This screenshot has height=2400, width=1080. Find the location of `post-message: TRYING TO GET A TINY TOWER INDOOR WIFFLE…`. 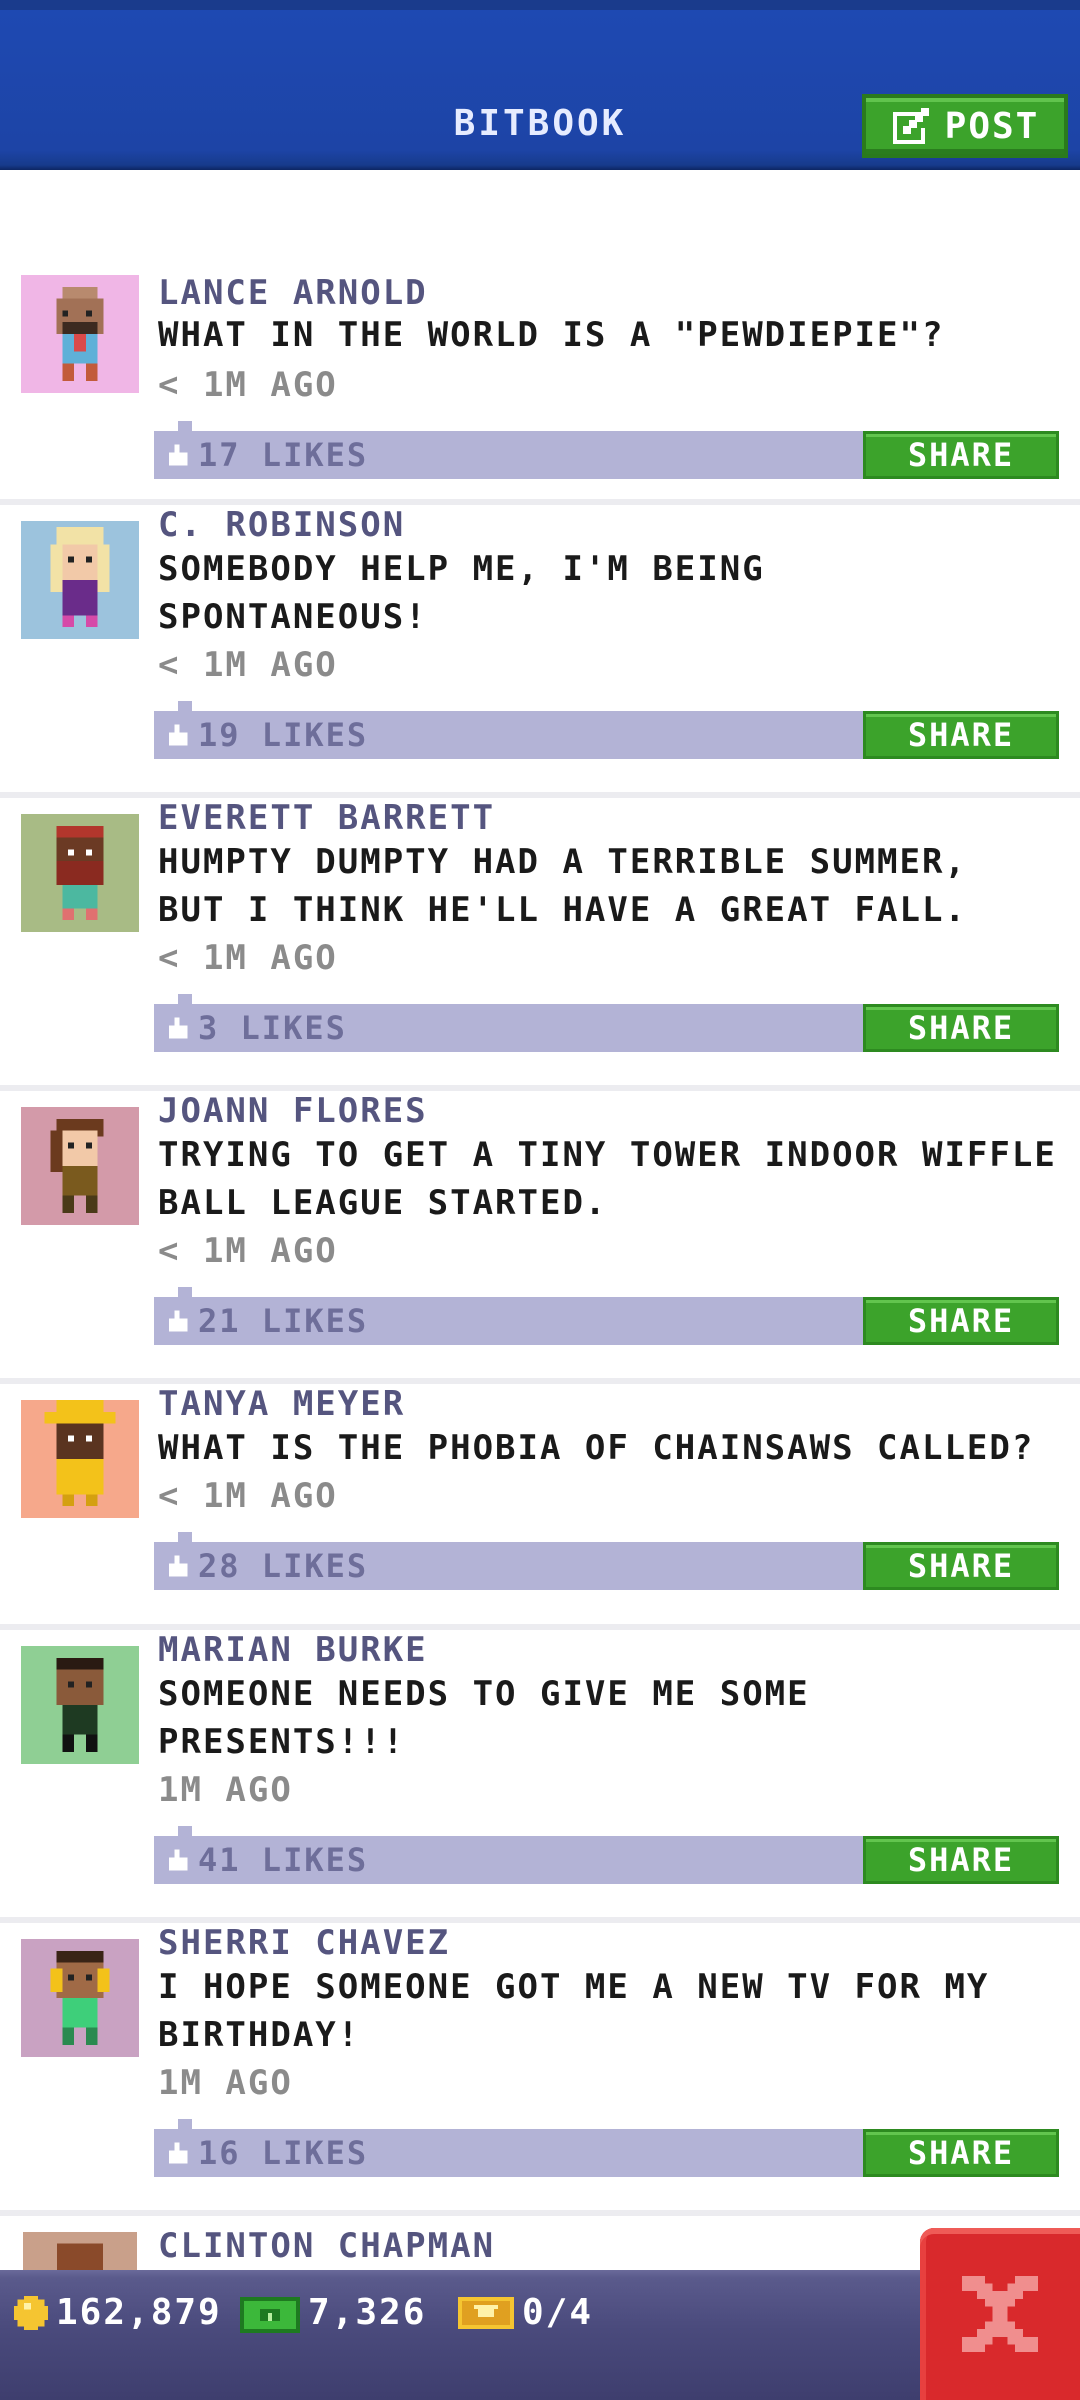

post-message: TRYING TO GET A TINY TOWER INDOOR WIFFLE… is located at coordinates (607, 1179).